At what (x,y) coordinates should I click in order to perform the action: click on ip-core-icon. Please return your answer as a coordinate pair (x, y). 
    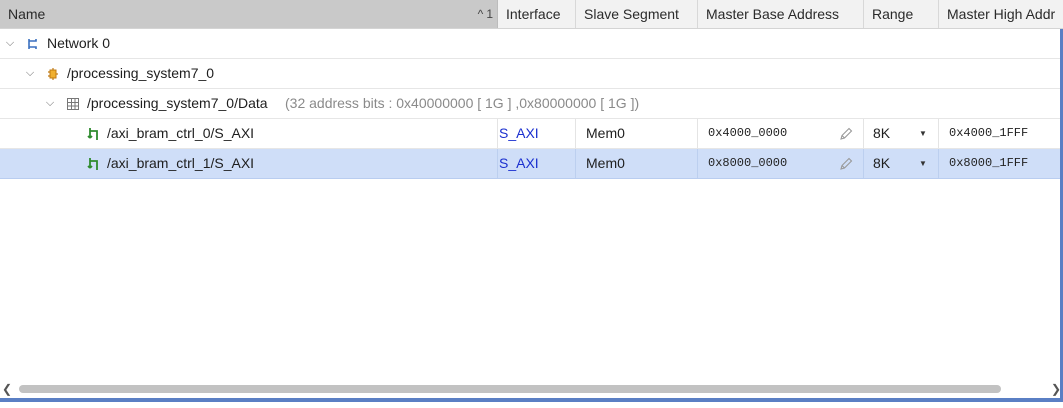
    Looking at the image, I should click on (53, 74).